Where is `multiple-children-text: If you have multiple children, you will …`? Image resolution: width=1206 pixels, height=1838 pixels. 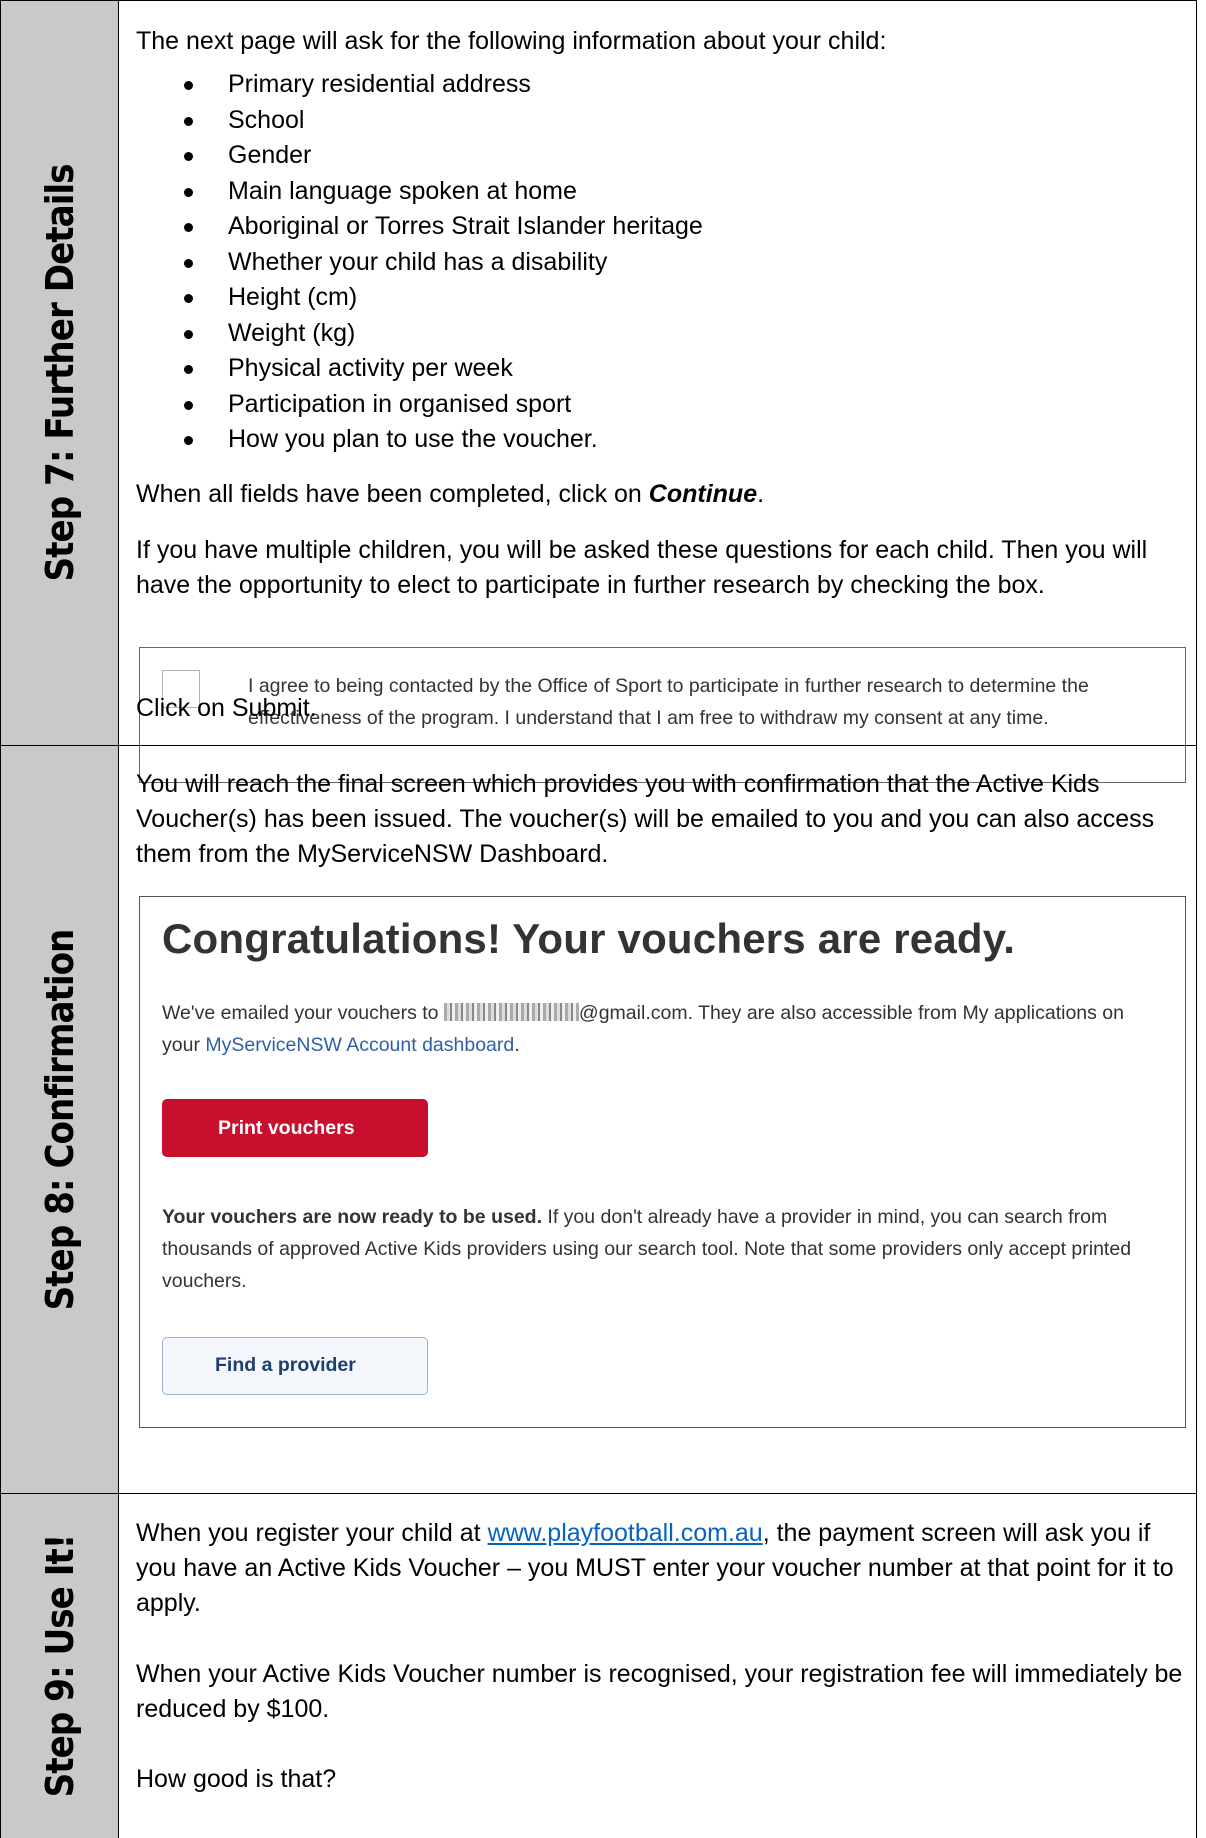 multiple-children-text: If you have multiple children, you will … is located at coordinates (642, 567).